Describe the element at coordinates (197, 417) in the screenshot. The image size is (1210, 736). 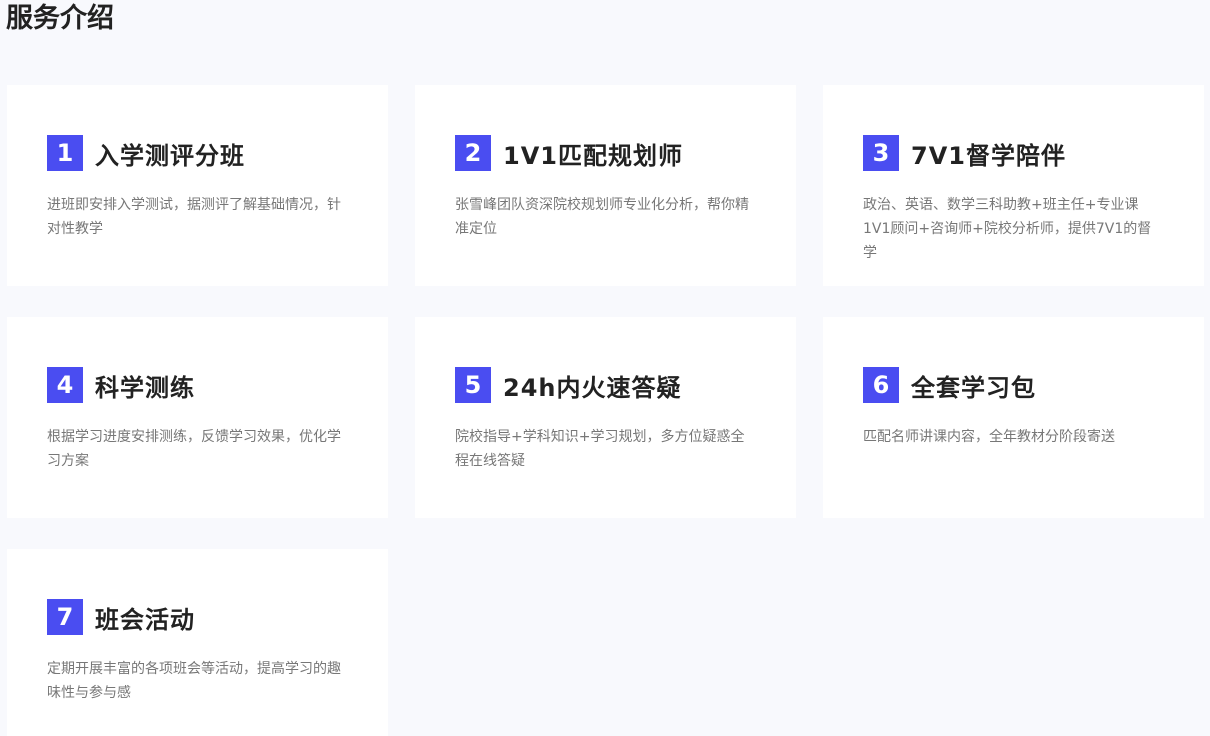
I see `service-card-4: 4 科学测练 根据学习进度安排测练，反馈学习效果，优化学习方案` at that location.